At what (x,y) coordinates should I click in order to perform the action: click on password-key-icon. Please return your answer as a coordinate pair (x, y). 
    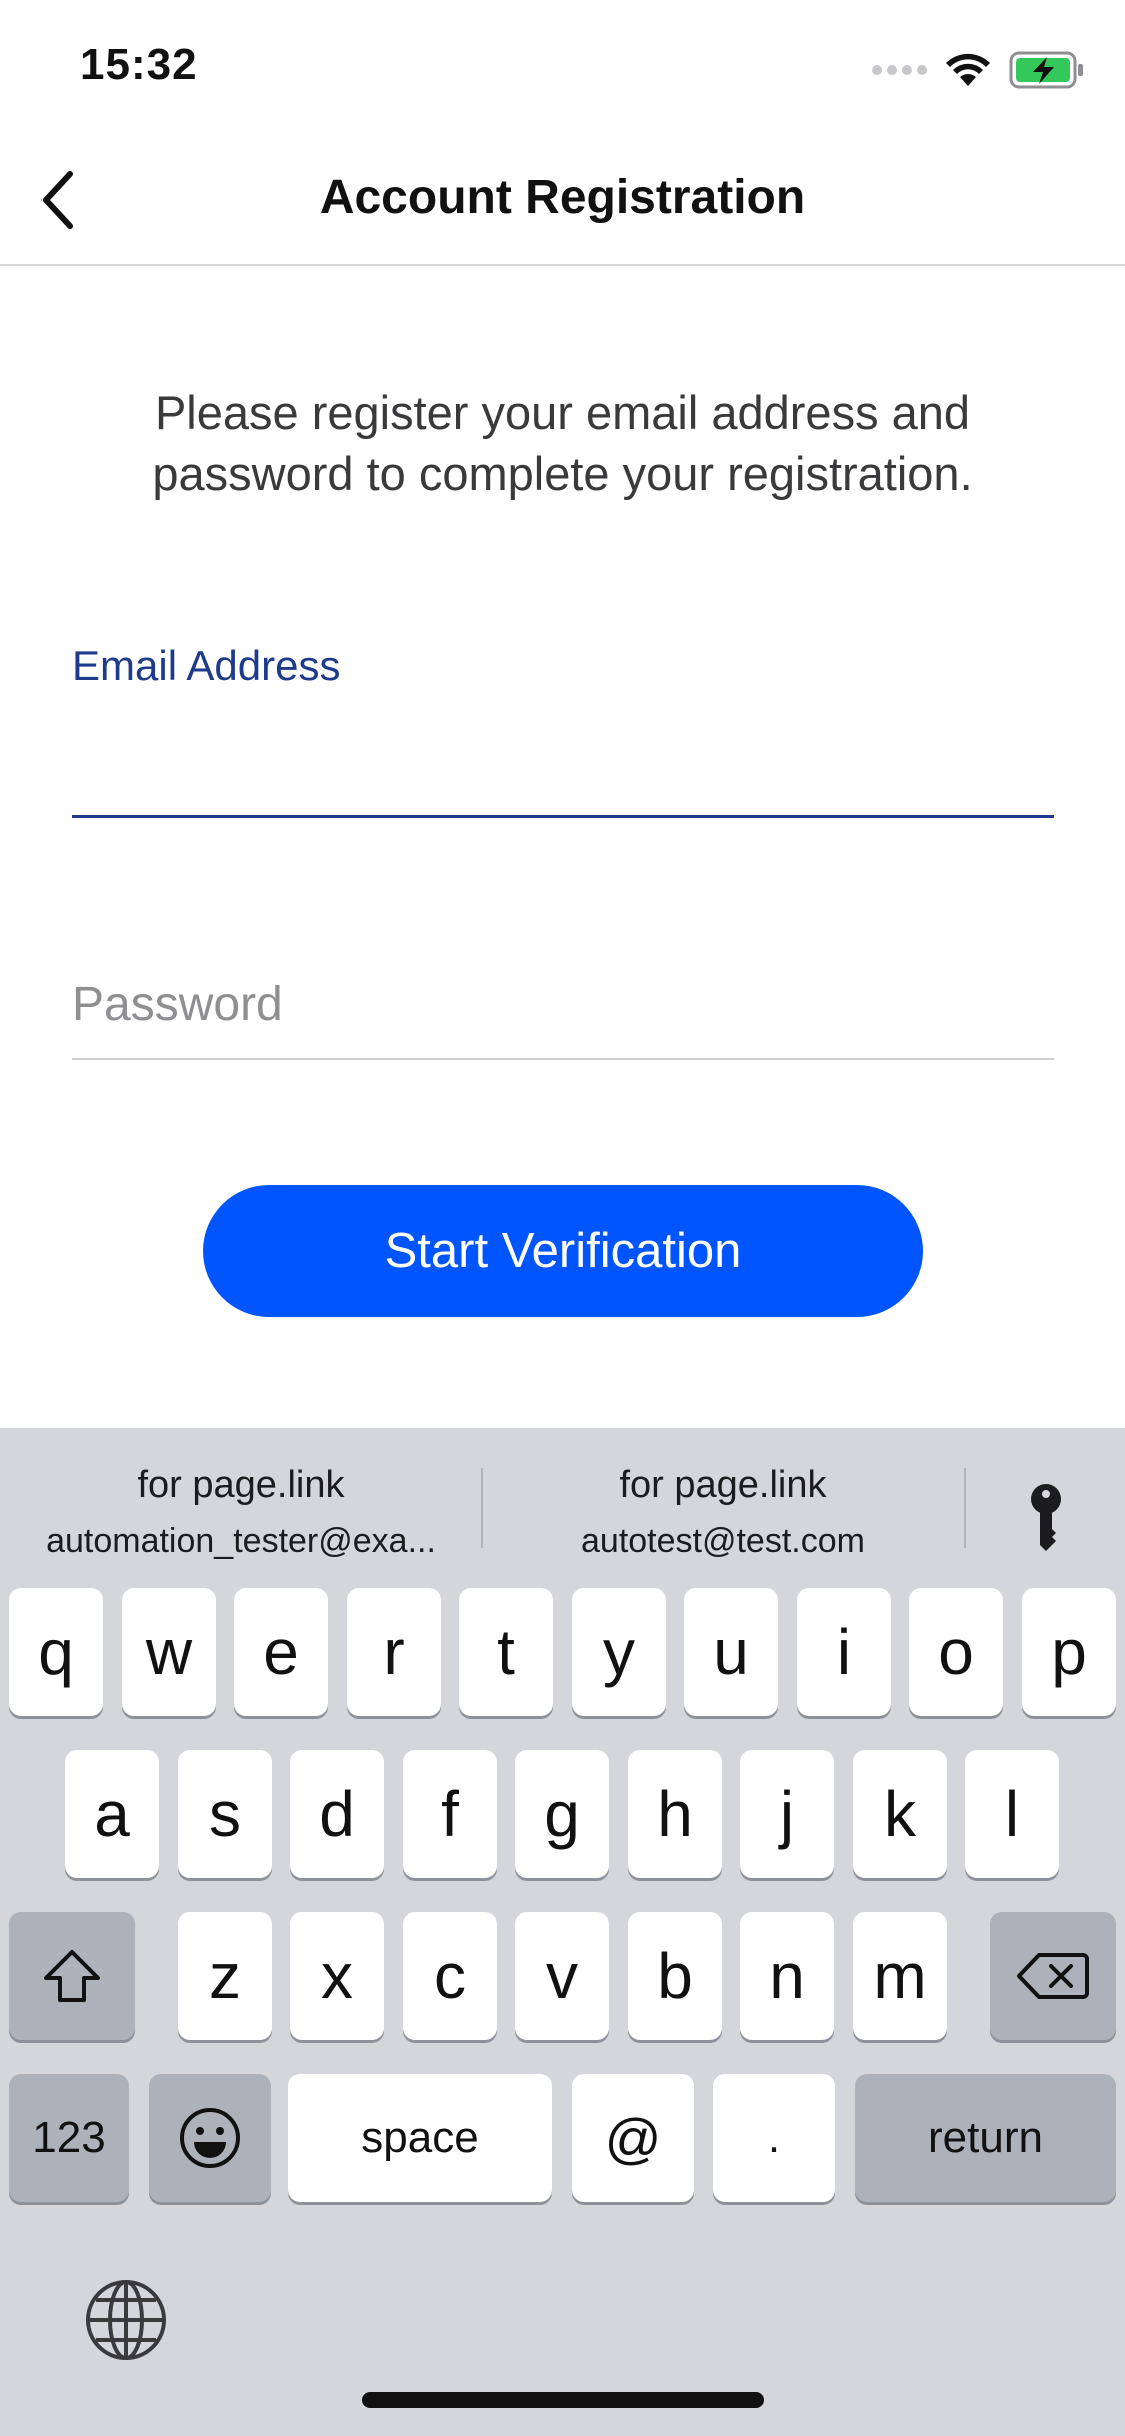
    Looking at the image, I should click on (1046, 1518).